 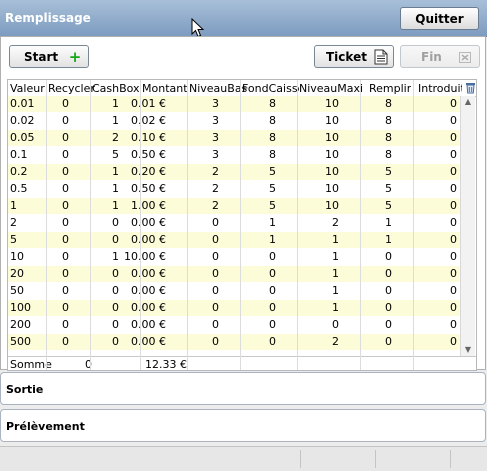 What do you see at coordinates (148, 137) in the screenshot?
I see `cell-montant: 0.10 €` at bounding box center [148, 137].